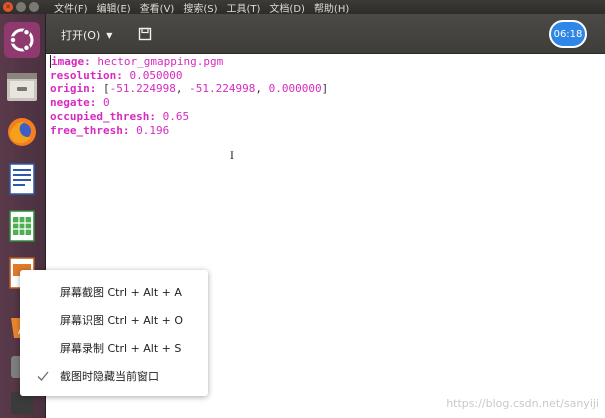 This screenshot has width=605, height=418. I want to click on clock-badge: 06:18, so click(568, 34).